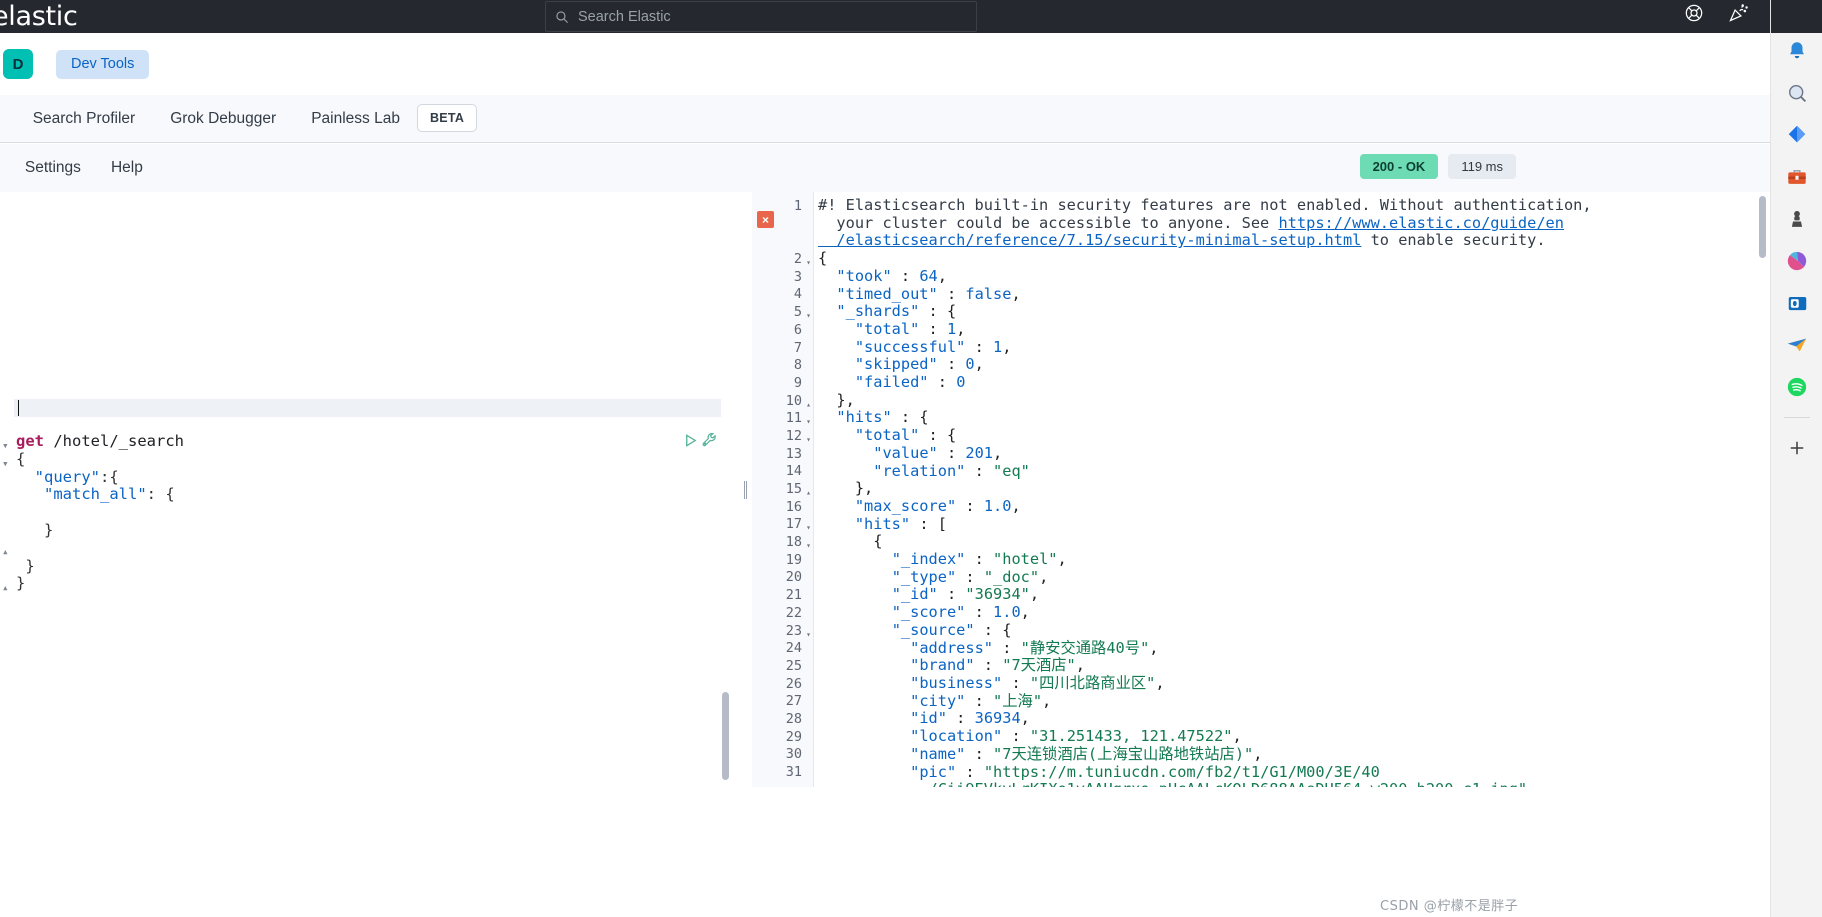 This screenshot has width=1822, height=917. I want to click on help-icon, so click(1694, 13).